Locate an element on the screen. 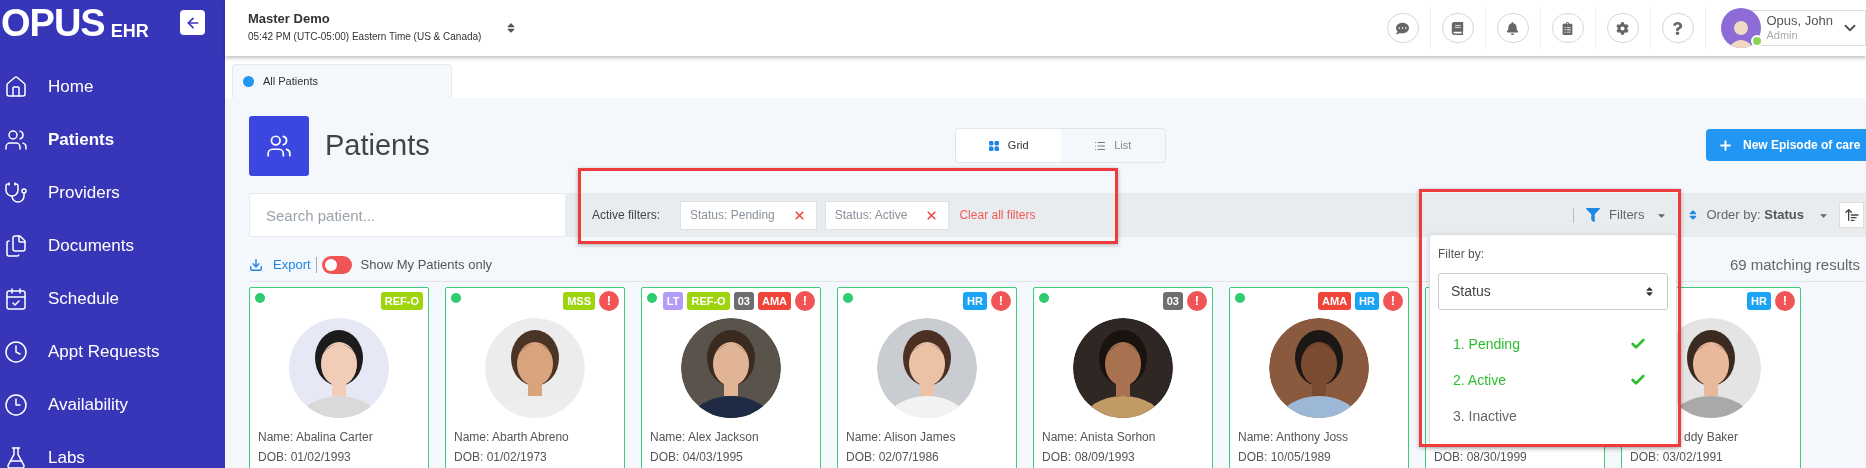  patient-name: Name: Alex Jackson is located at coordinates (704, 437).